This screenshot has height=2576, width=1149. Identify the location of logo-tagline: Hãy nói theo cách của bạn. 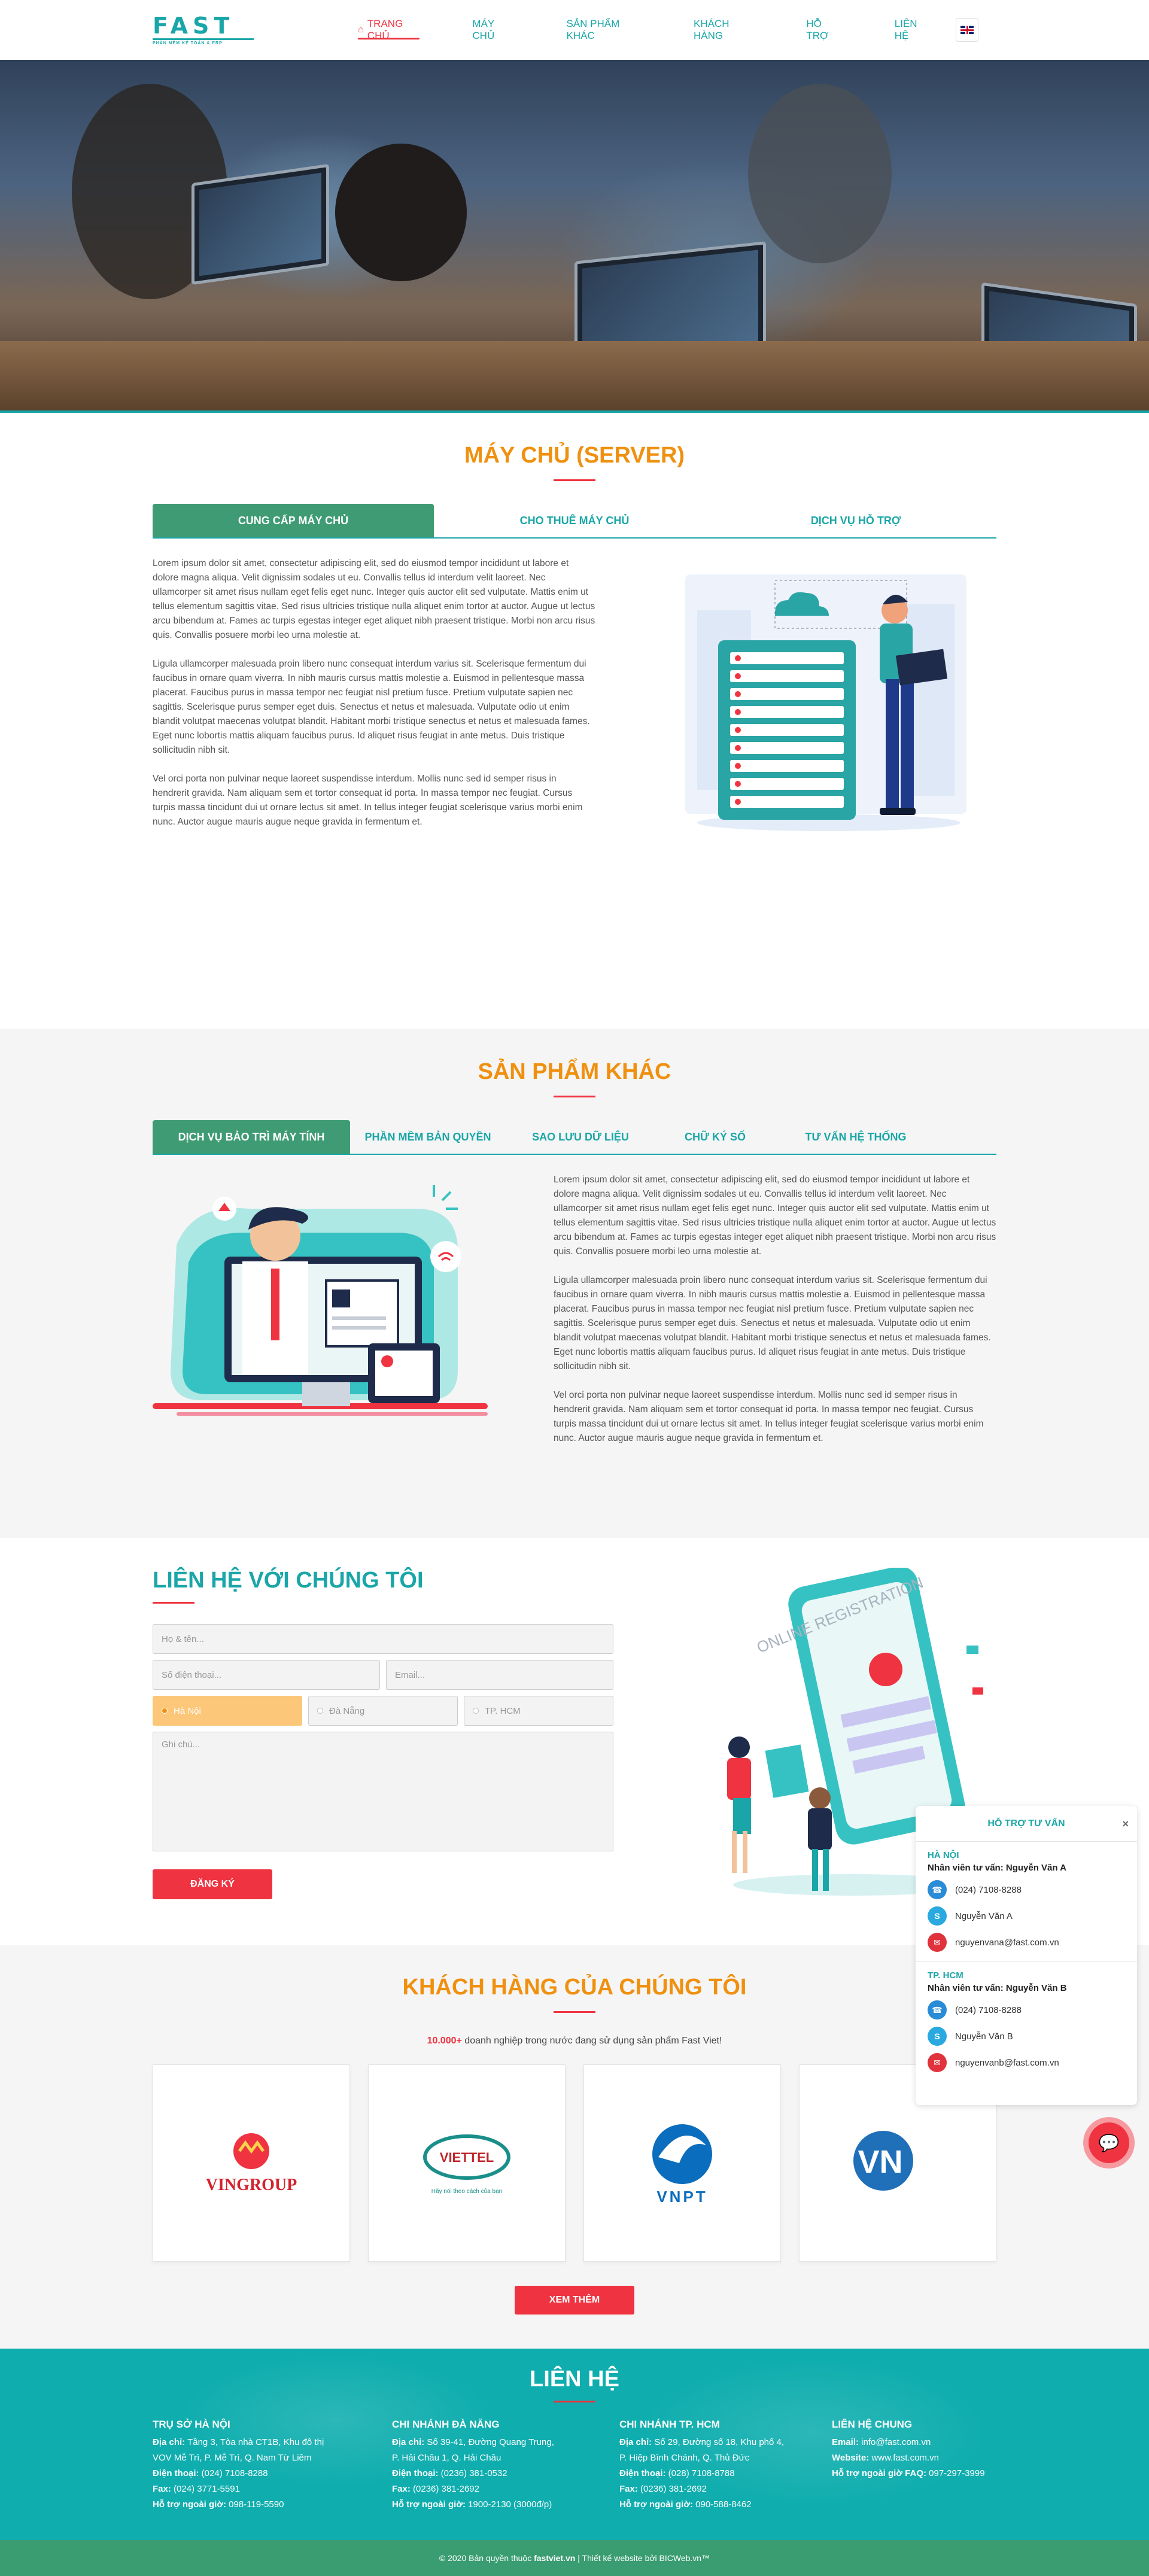
(466, 2191).